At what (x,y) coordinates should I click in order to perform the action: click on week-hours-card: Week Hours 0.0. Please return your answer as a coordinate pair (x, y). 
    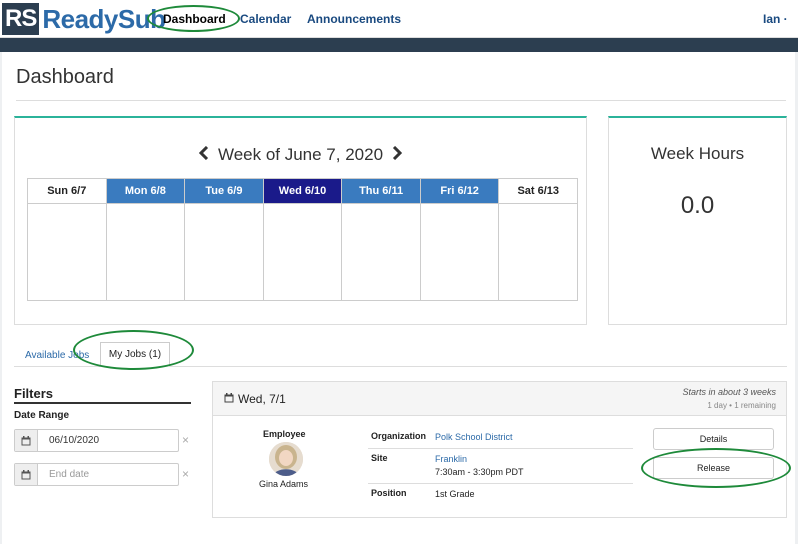
    Looking at the image, I should click on (697, 220).